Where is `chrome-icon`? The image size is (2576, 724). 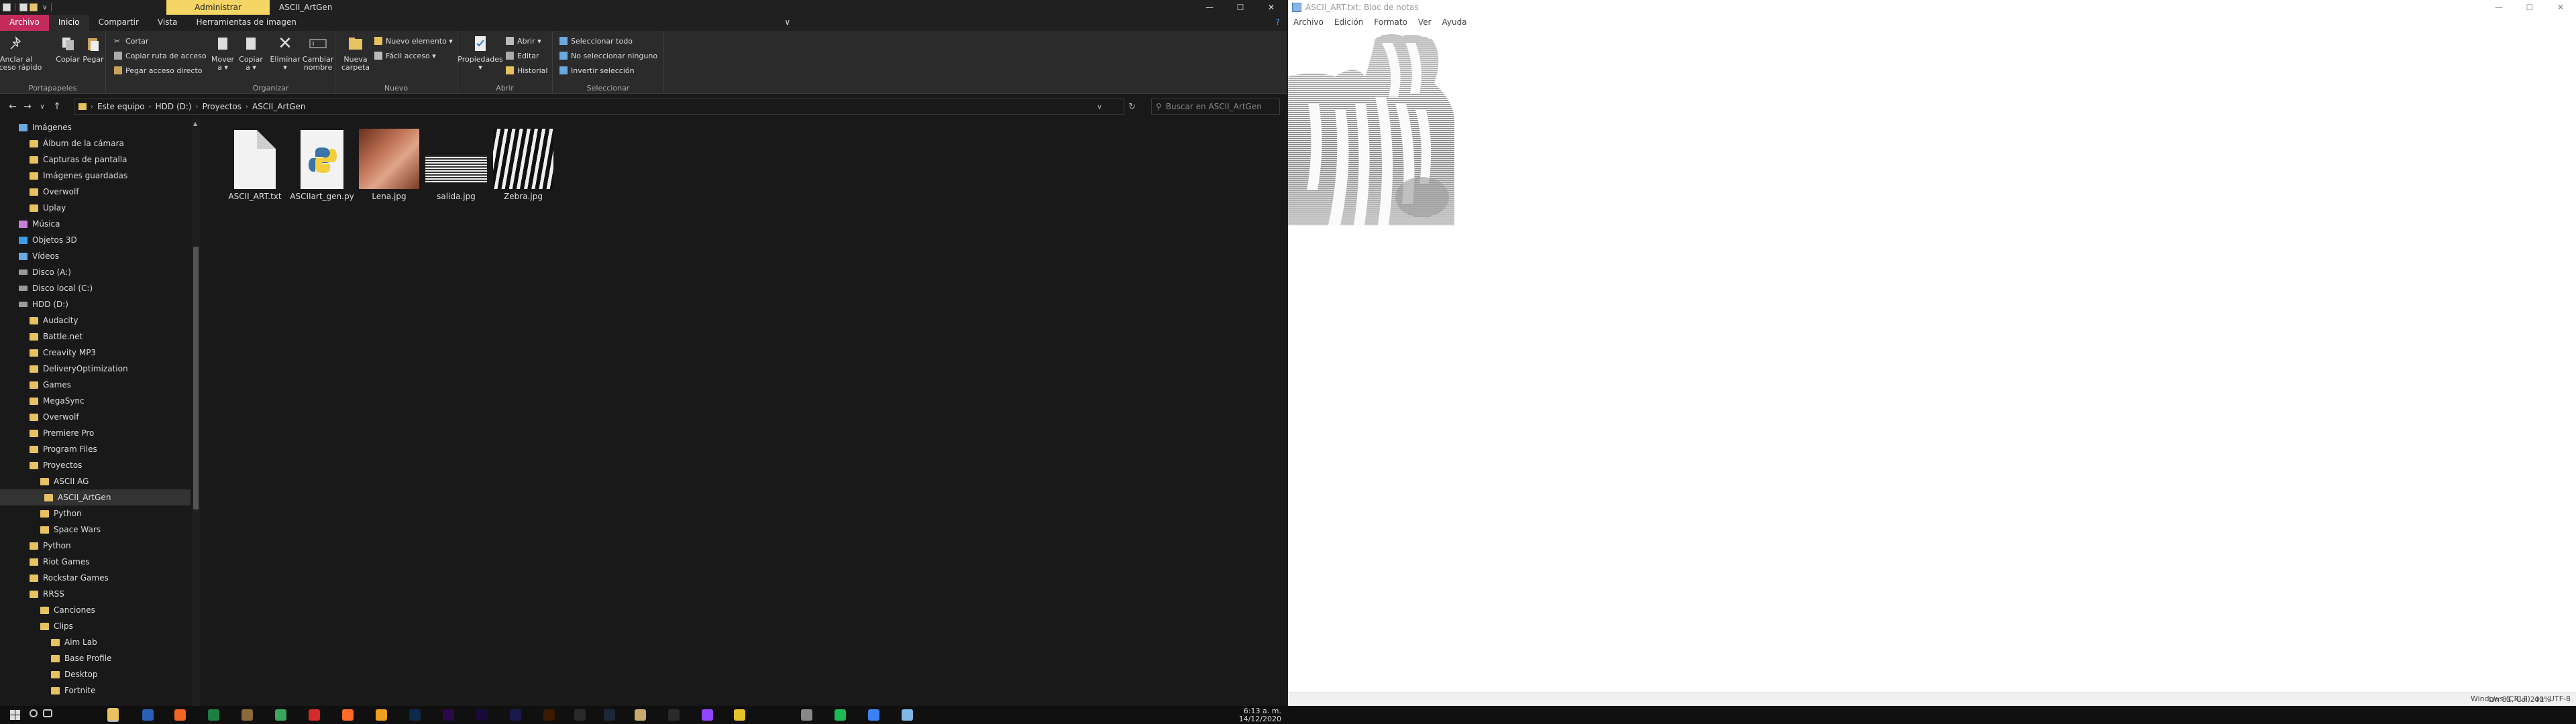 chrome-icon is located at coordinates (280, 715).